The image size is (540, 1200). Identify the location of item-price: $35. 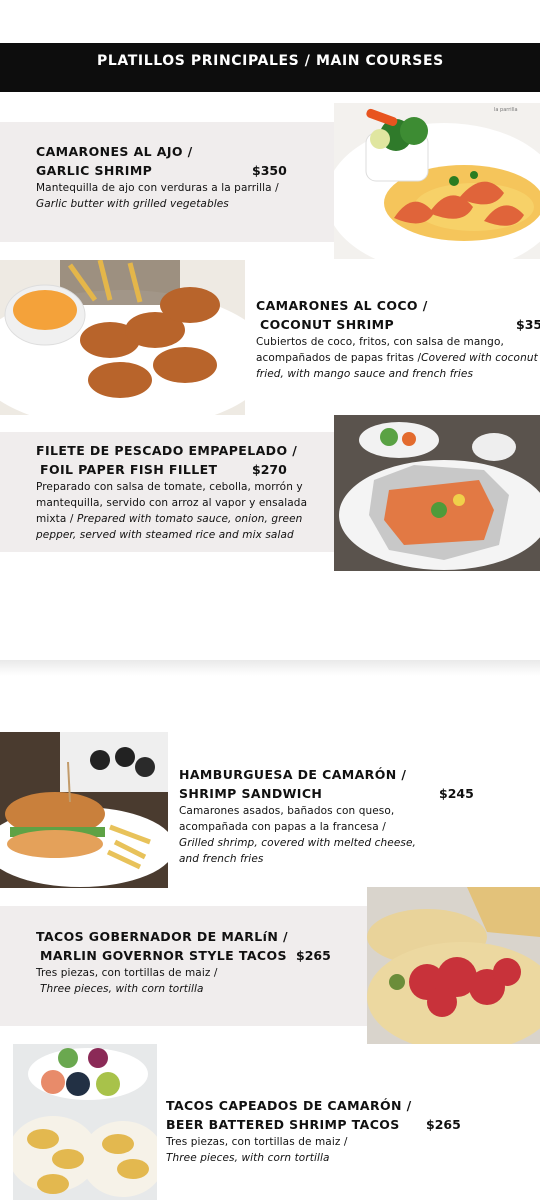
(528, 324).